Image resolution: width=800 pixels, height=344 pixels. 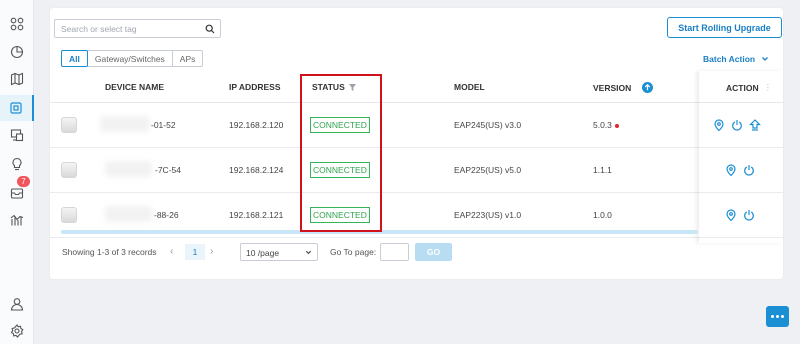 I want to click on per-page-value: 10 /page, so click(x=263, y=253).